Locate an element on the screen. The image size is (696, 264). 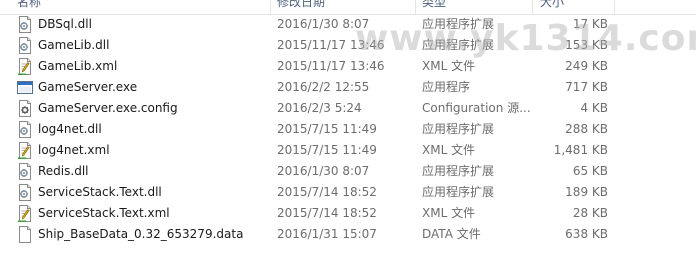
file-size: 65 KB is located at coordinates (590, 171).